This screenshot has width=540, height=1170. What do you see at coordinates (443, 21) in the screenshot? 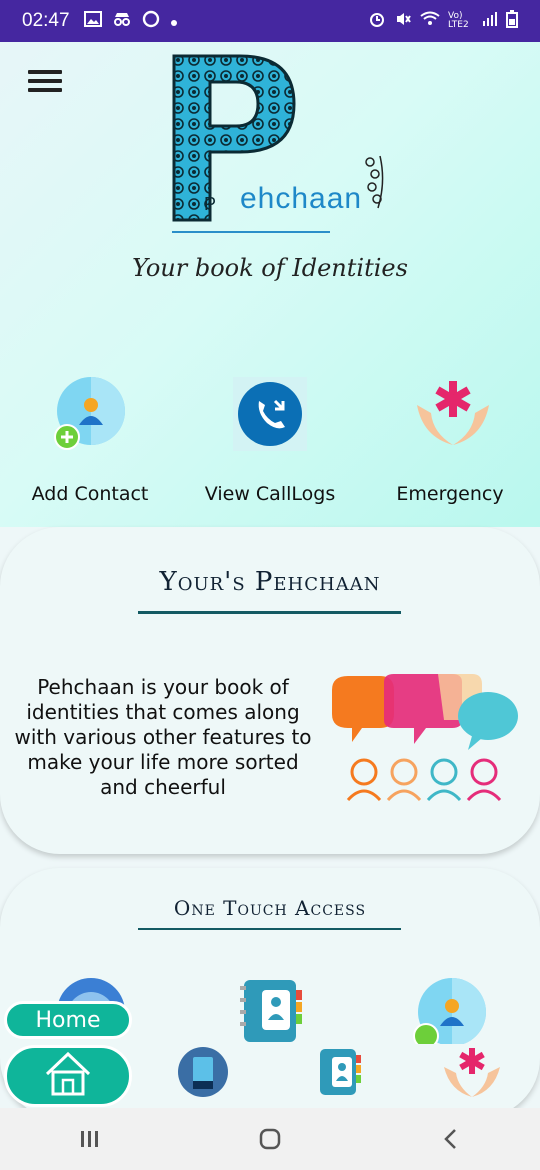
I see `status-right-icons: Vo) LTE2` at bounding box center [443, 21].